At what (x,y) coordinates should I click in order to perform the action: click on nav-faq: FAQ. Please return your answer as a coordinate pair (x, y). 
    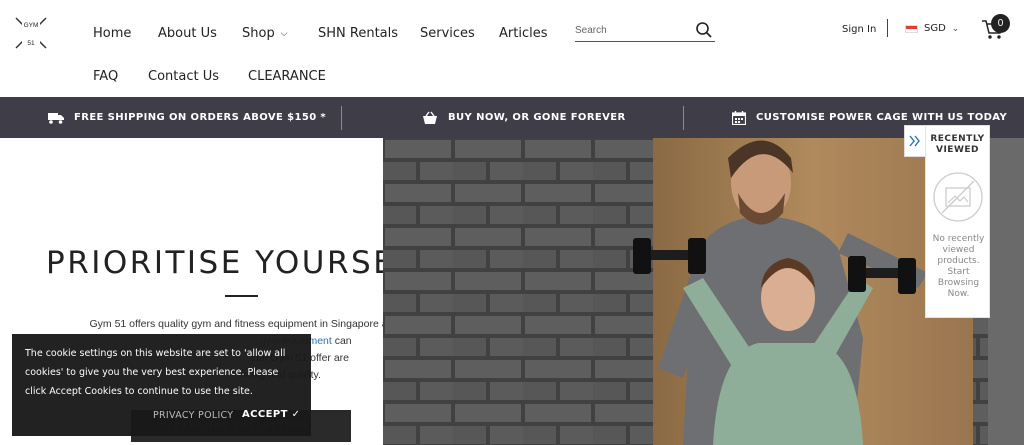
    Looking at the image, I should click on (105, 76).